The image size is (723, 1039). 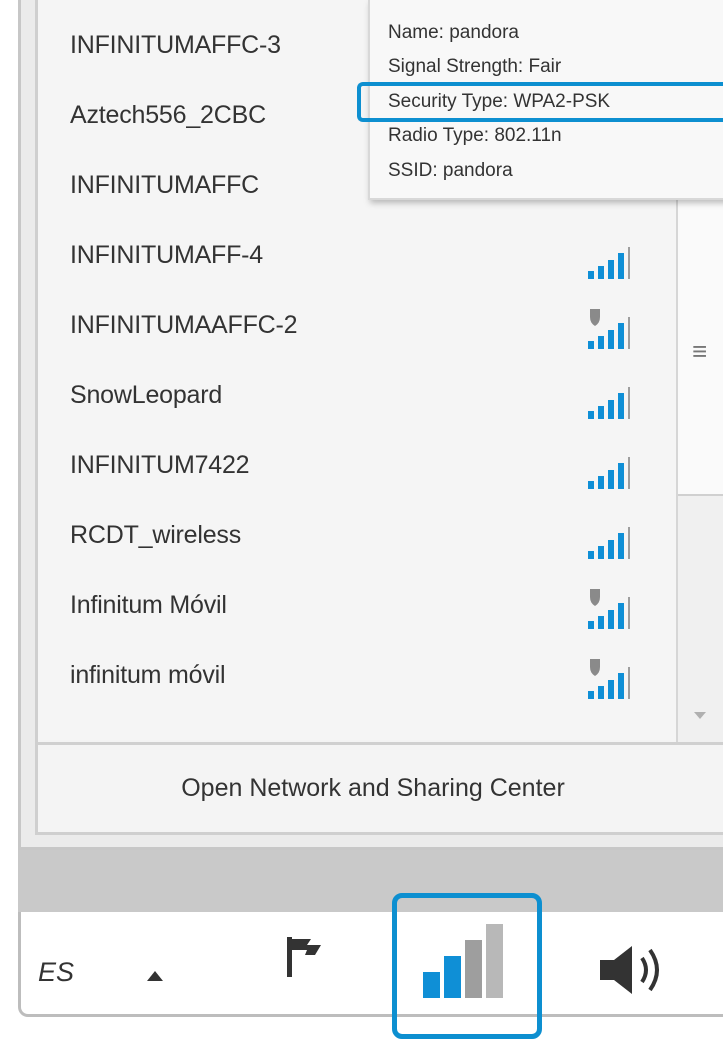 What do you see at coordinates (365, 466) in the screenshot?
I see `network-item: INFINITUM7422` at bounding box center [365, 466].